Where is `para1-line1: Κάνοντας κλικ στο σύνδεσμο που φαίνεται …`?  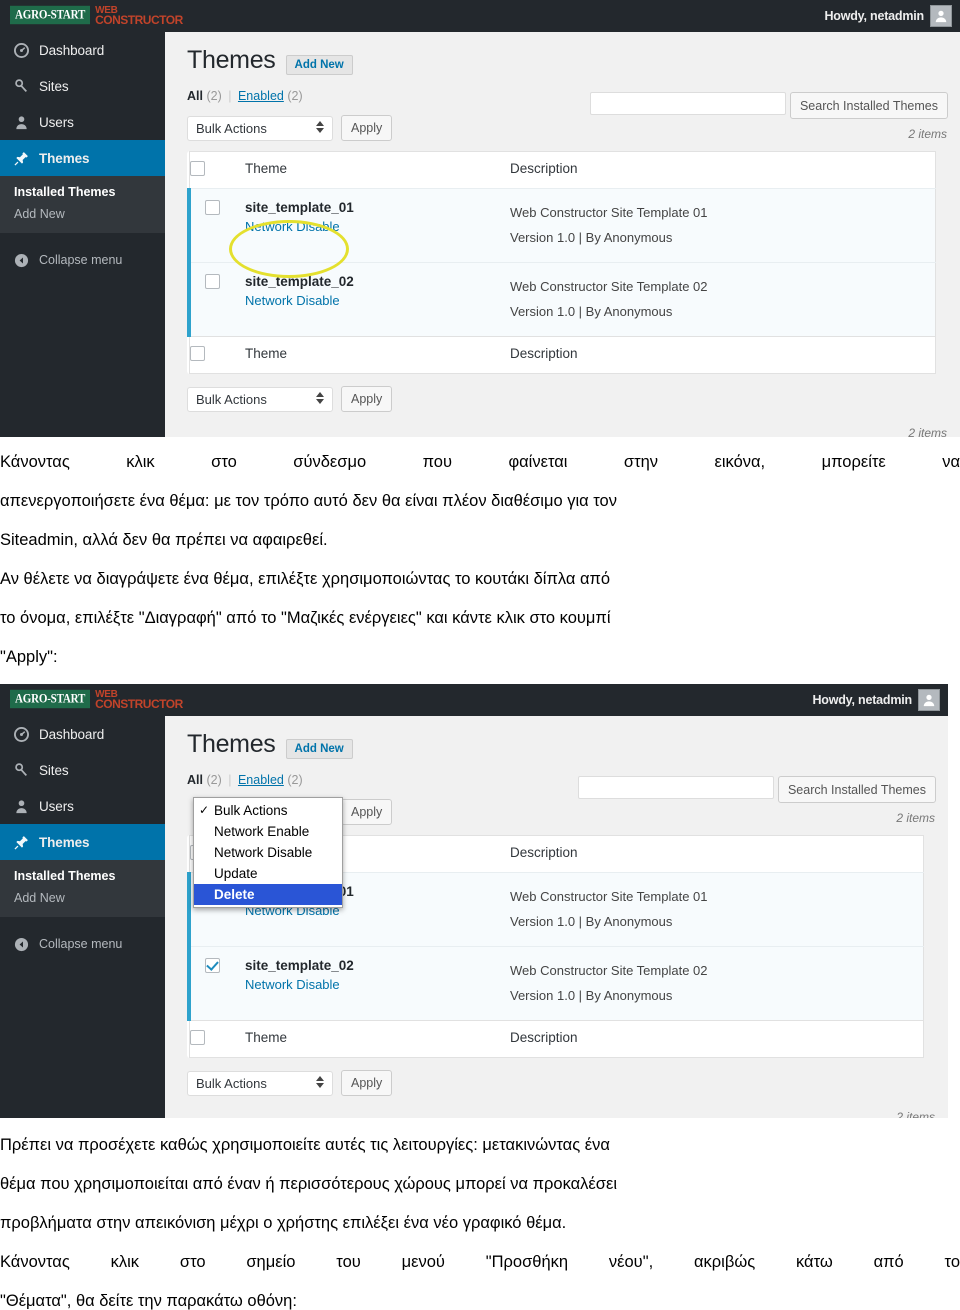
para1-line1: Κάνοντας κλικ στο σύνδεσμο που φαίνεται … is located at coordinates (480, 462).